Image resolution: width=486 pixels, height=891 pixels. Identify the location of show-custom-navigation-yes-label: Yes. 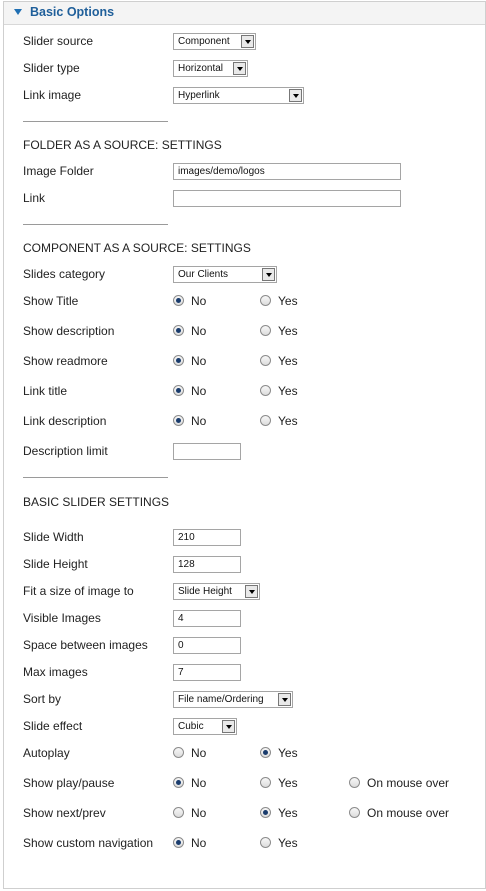
(288, 843).